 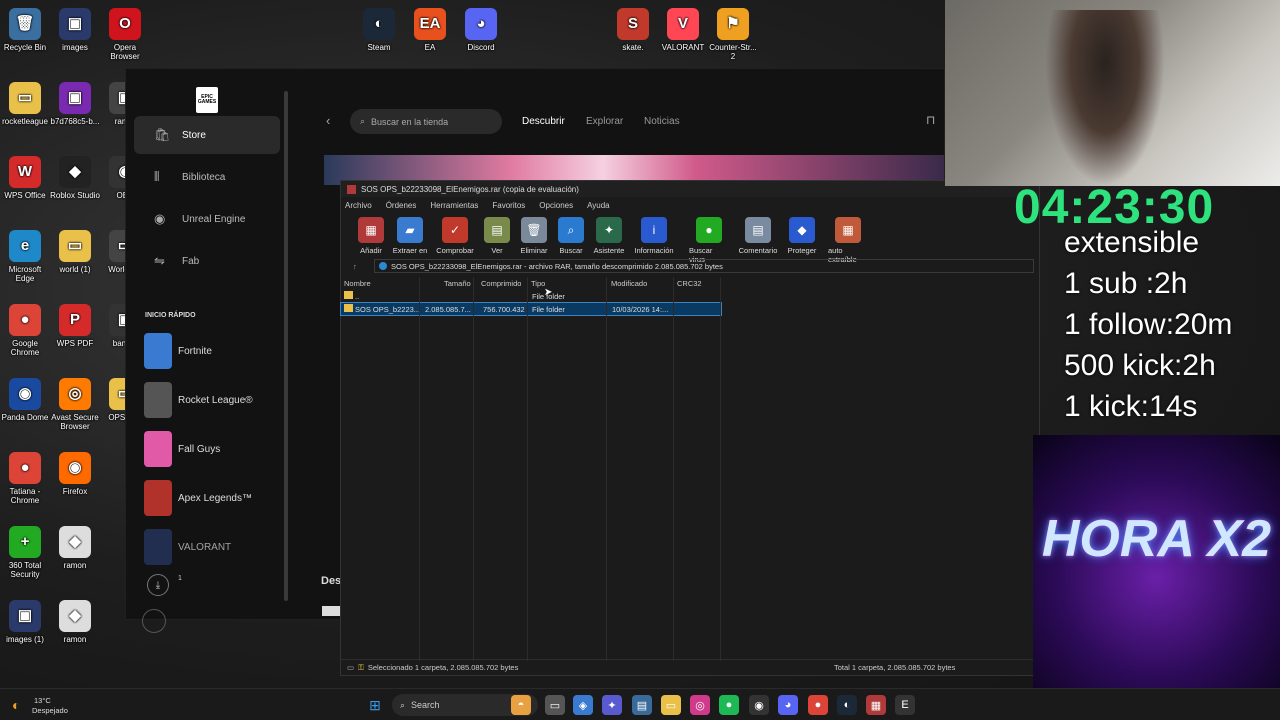 I want to click on desktop-icon: V VALORANT, so click(x=683, y=30).